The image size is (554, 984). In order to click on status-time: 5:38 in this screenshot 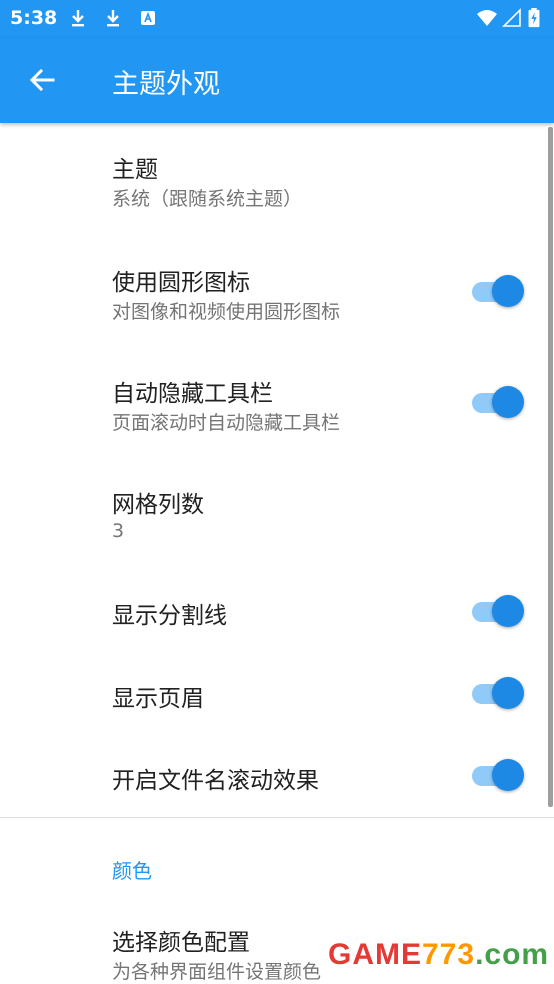, I will do `click(34, 18)`.